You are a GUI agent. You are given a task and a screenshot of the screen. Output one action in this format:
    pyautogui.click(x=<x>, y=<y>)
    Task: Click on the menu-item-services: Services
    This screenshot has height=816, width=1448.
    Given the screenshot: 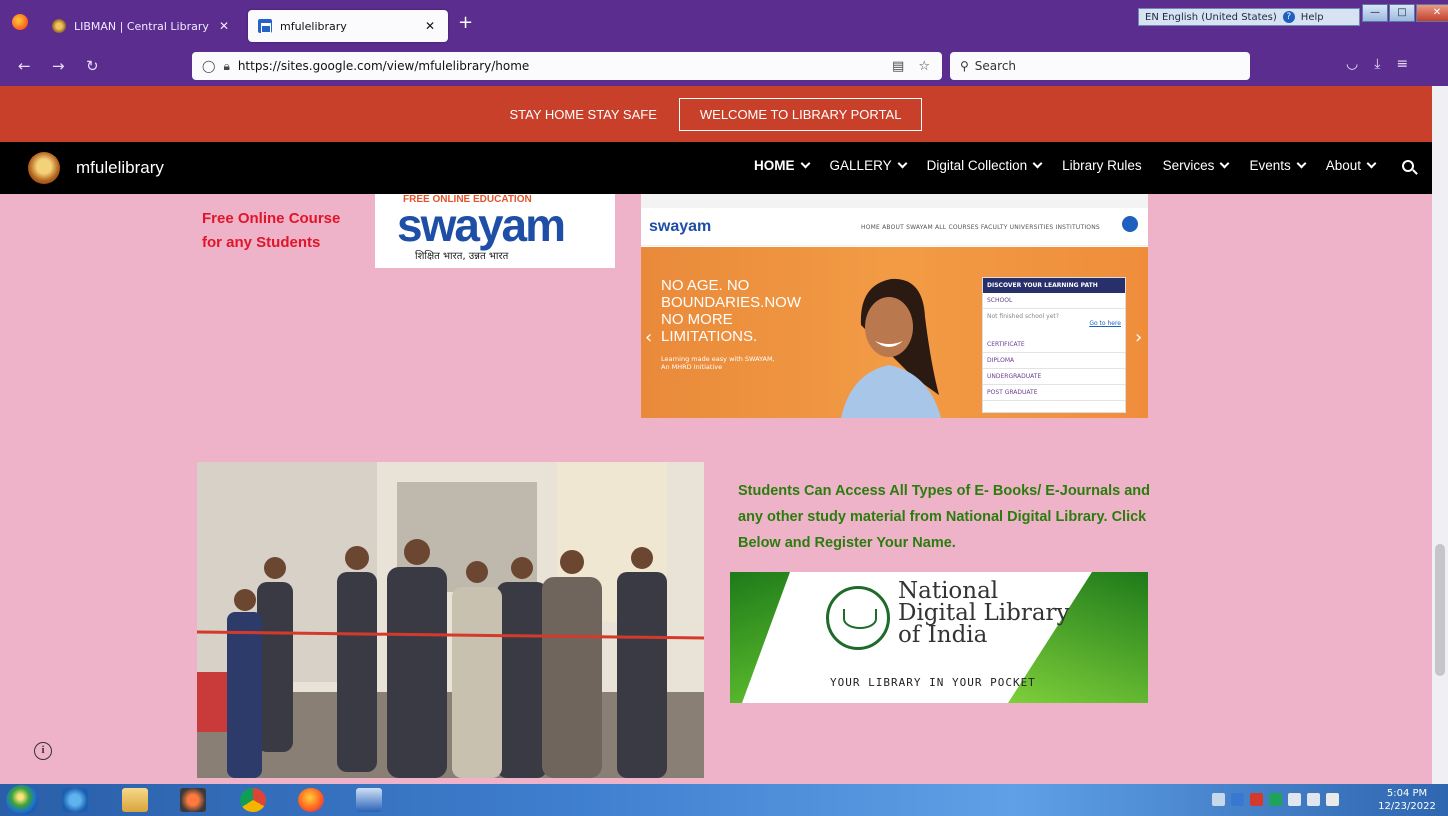 What is the action you would take?
    pyautogui.click(x=1196, y=165)
    